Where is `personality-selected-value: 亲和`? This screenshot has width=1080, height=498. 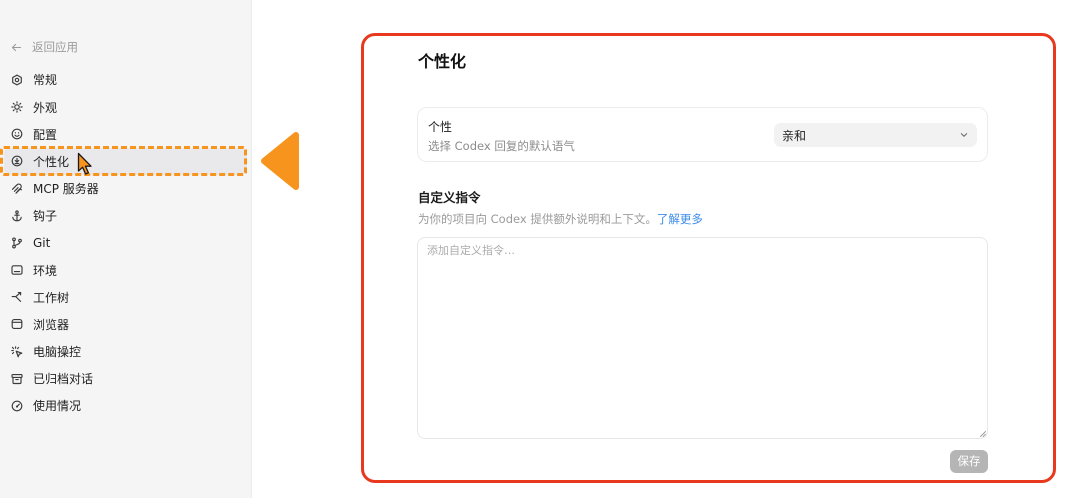 personality-selected-value: 亲和 is located at coordinates (794, 135).